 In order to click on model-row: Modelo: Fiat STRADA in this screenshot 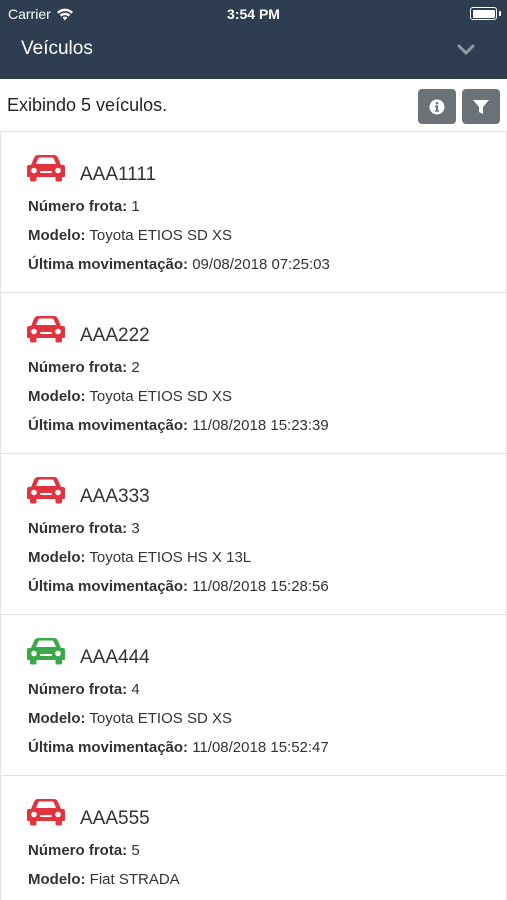, I will do `click(104, 879)`.